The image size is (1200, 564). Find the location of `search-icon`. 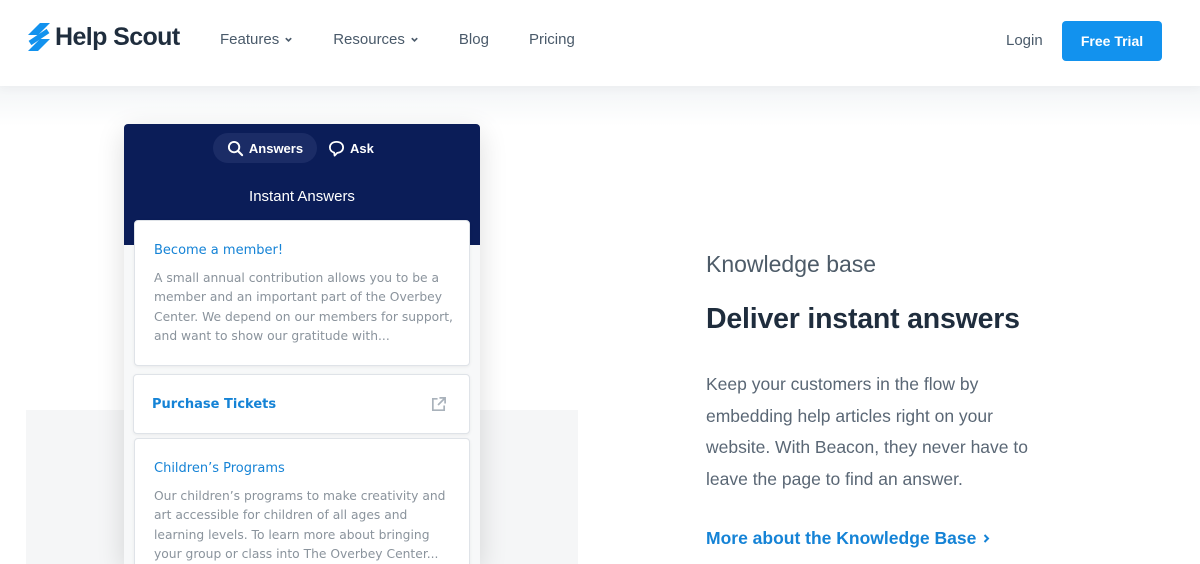

search-icon is located at coordinates (235, 148).